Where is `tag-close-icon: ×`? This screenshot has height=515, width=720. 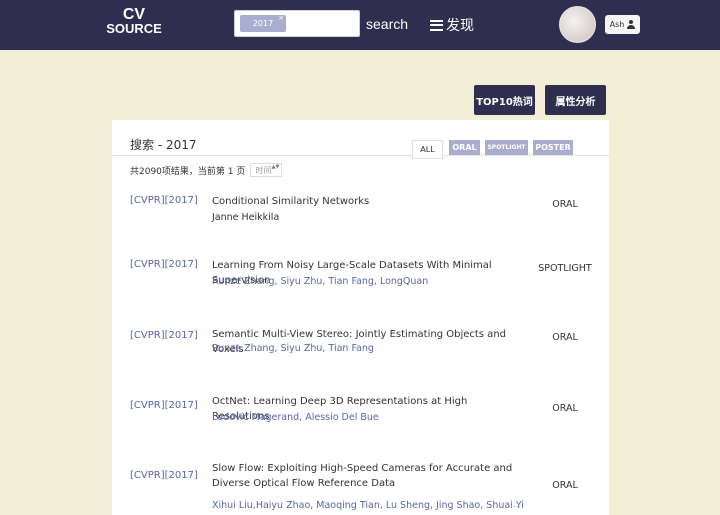
tag-close-icon: × is located at coordinates (281, 18).